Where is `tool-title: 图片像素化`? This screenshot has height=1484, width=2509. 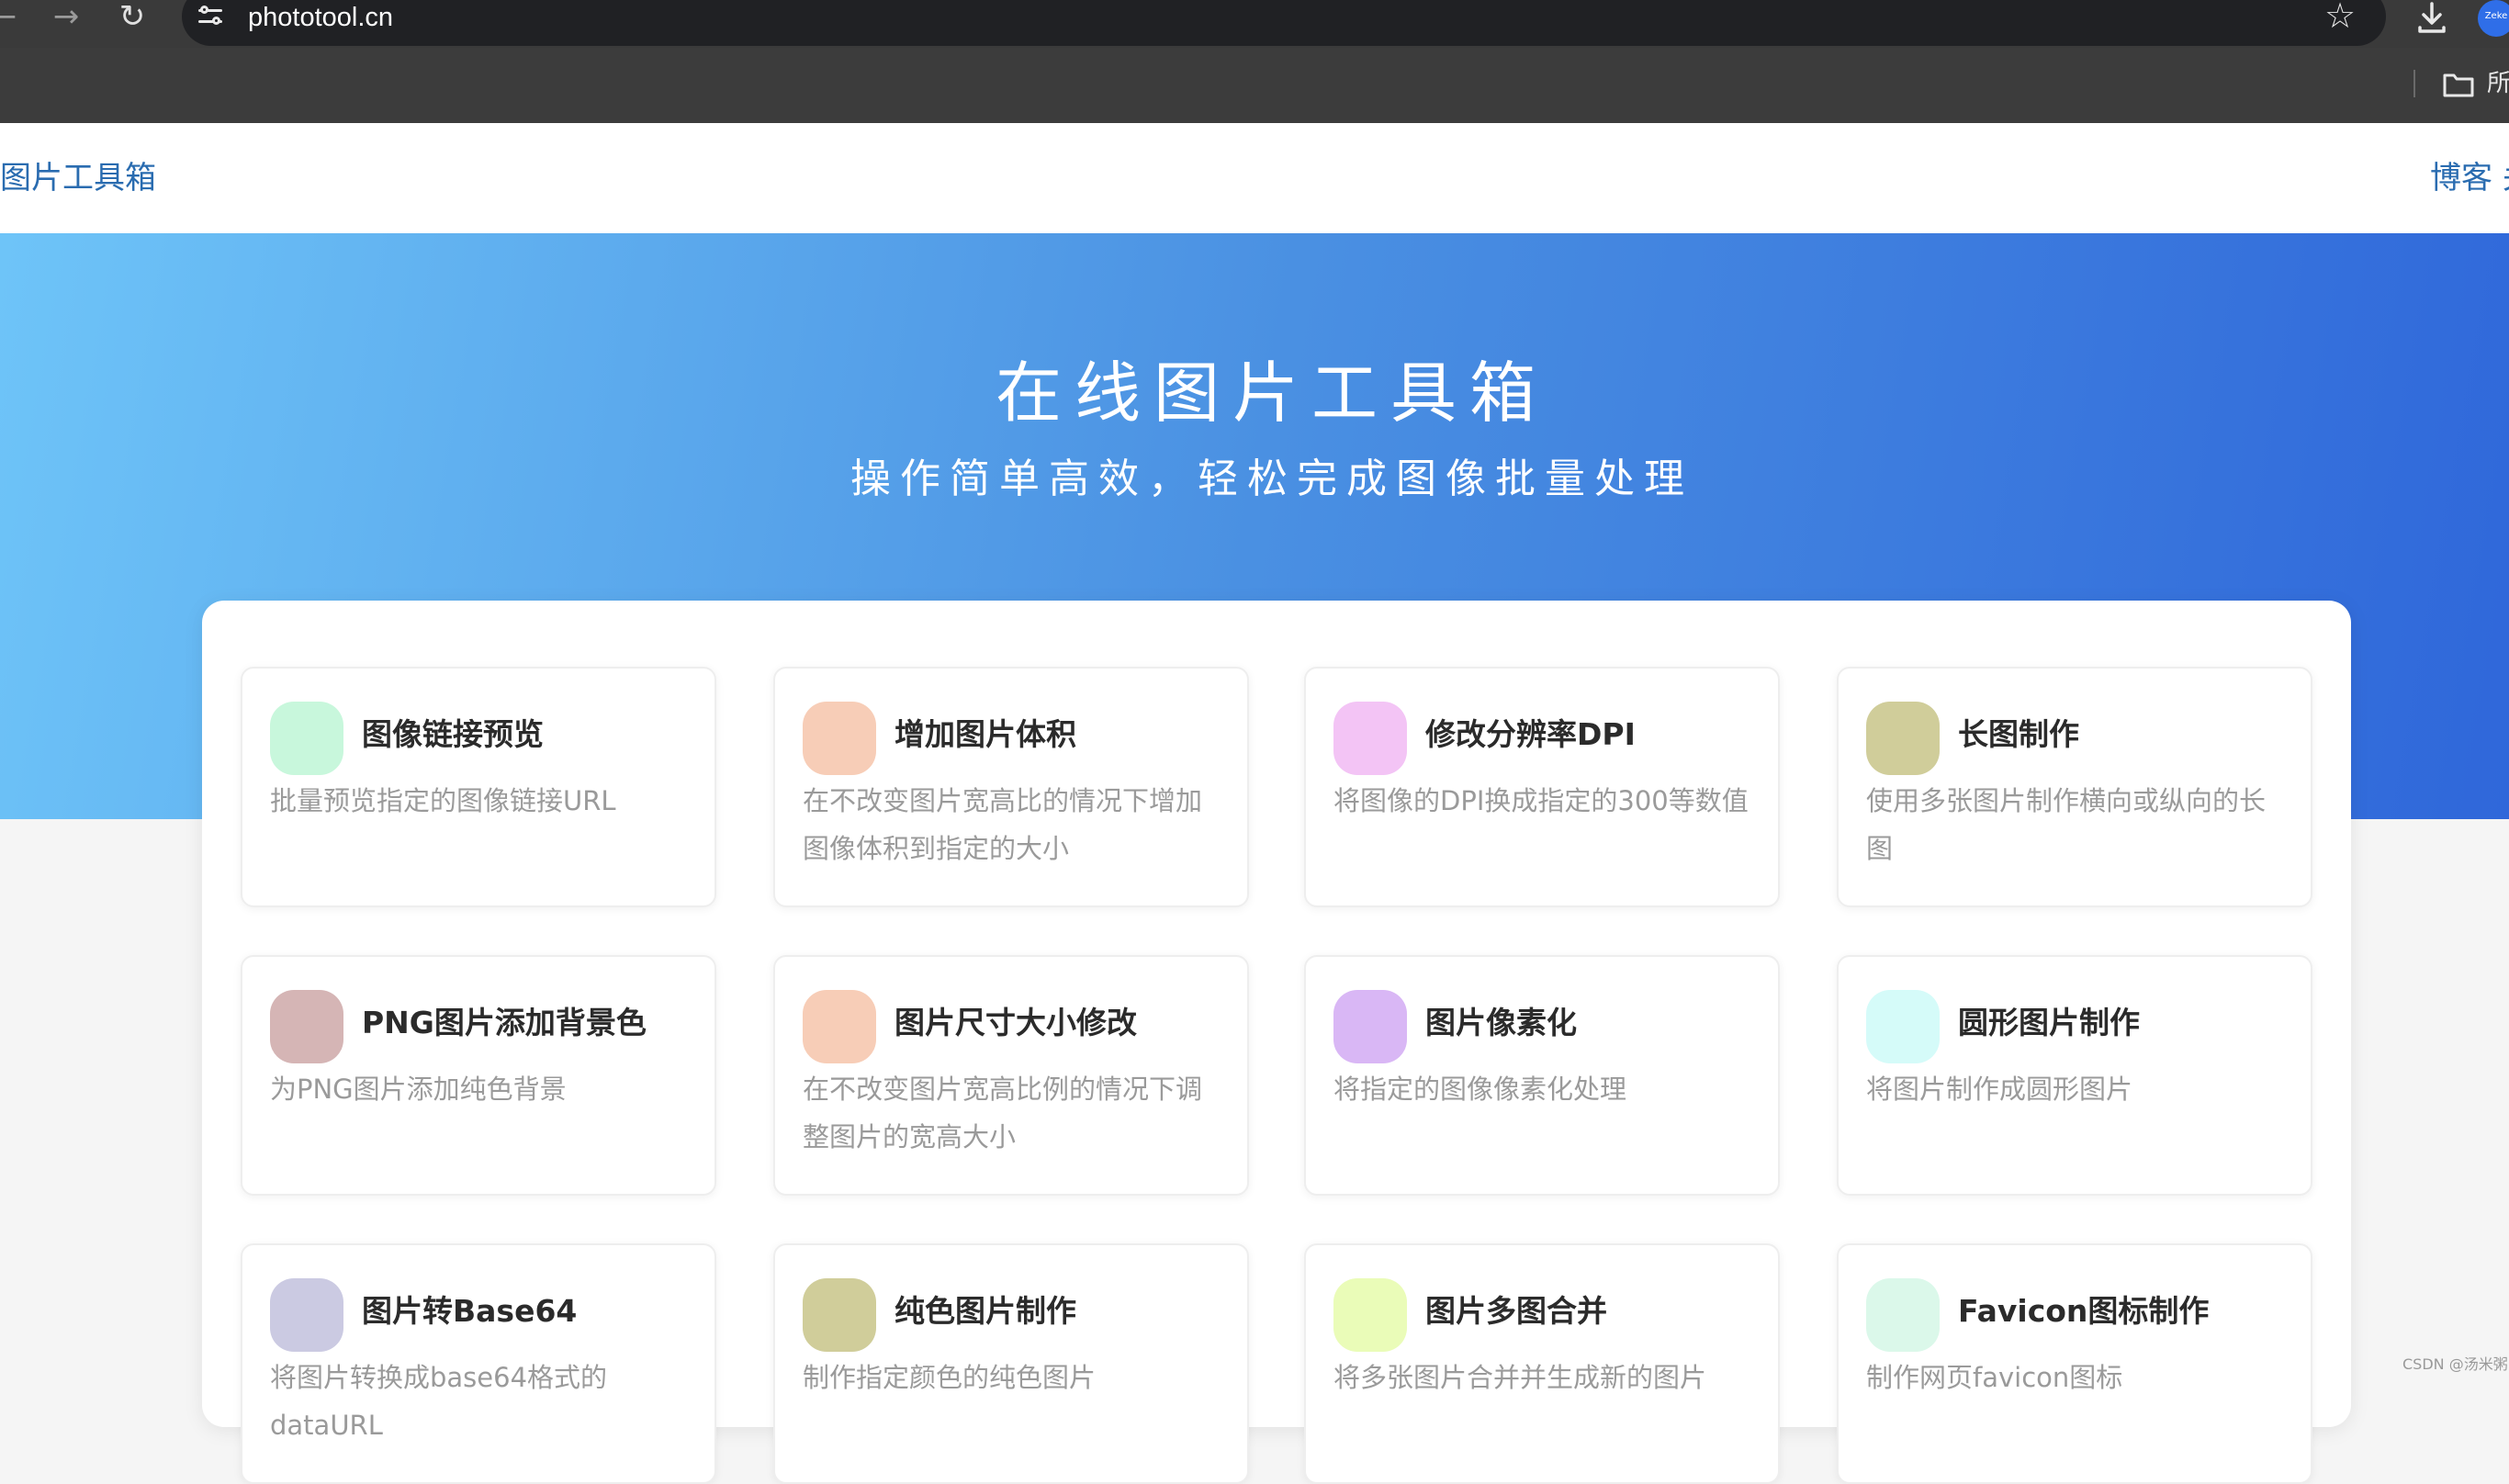
tool-title: 图片像素化 is located at coordinates (1501, 1023).